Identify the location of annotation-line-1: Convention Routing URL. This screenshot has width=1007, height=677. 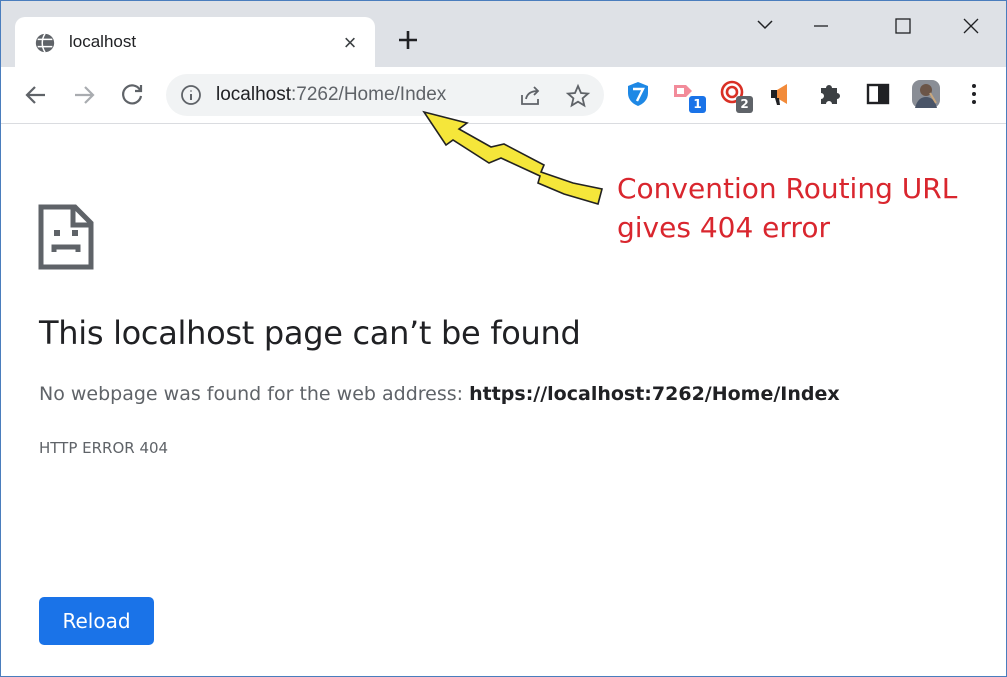
(787, 188).